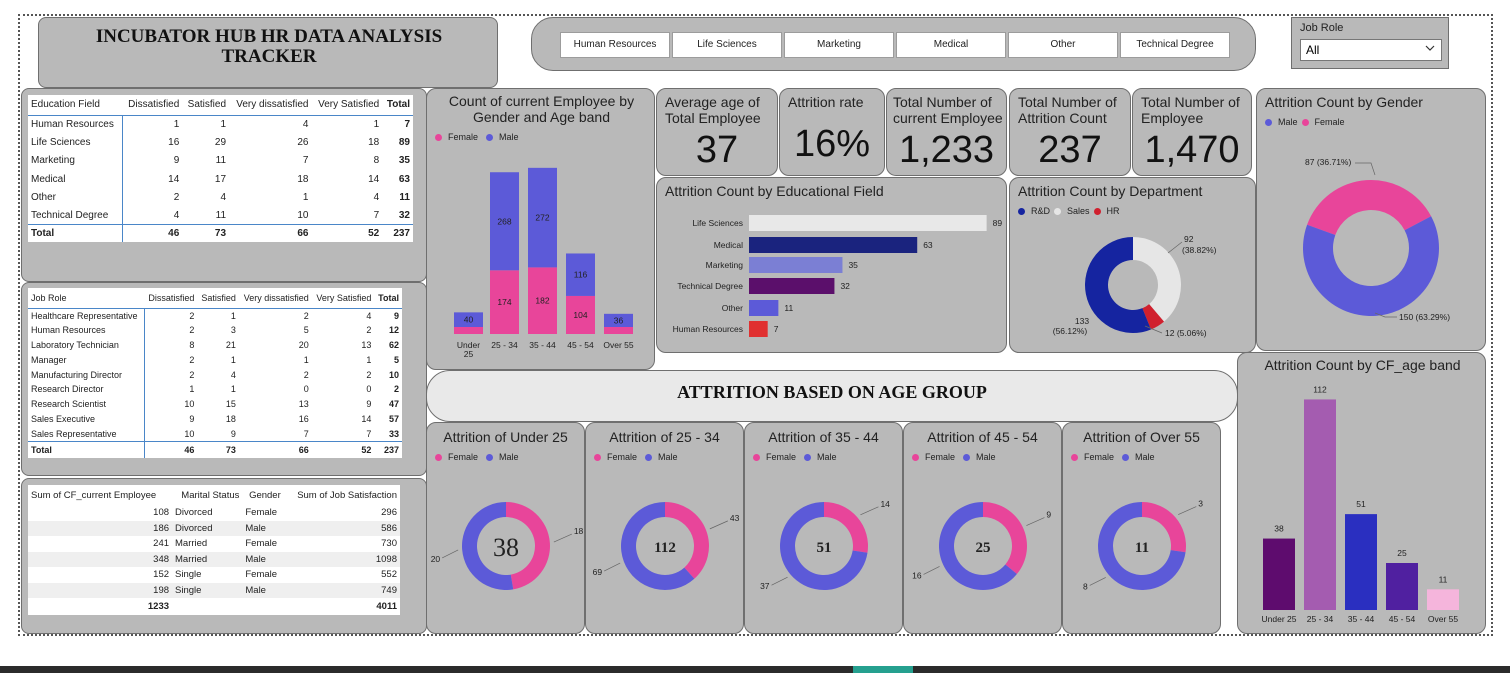 The image size is (1510, 673). I want to click on marital-table-cell: 730, so click(389, 544).